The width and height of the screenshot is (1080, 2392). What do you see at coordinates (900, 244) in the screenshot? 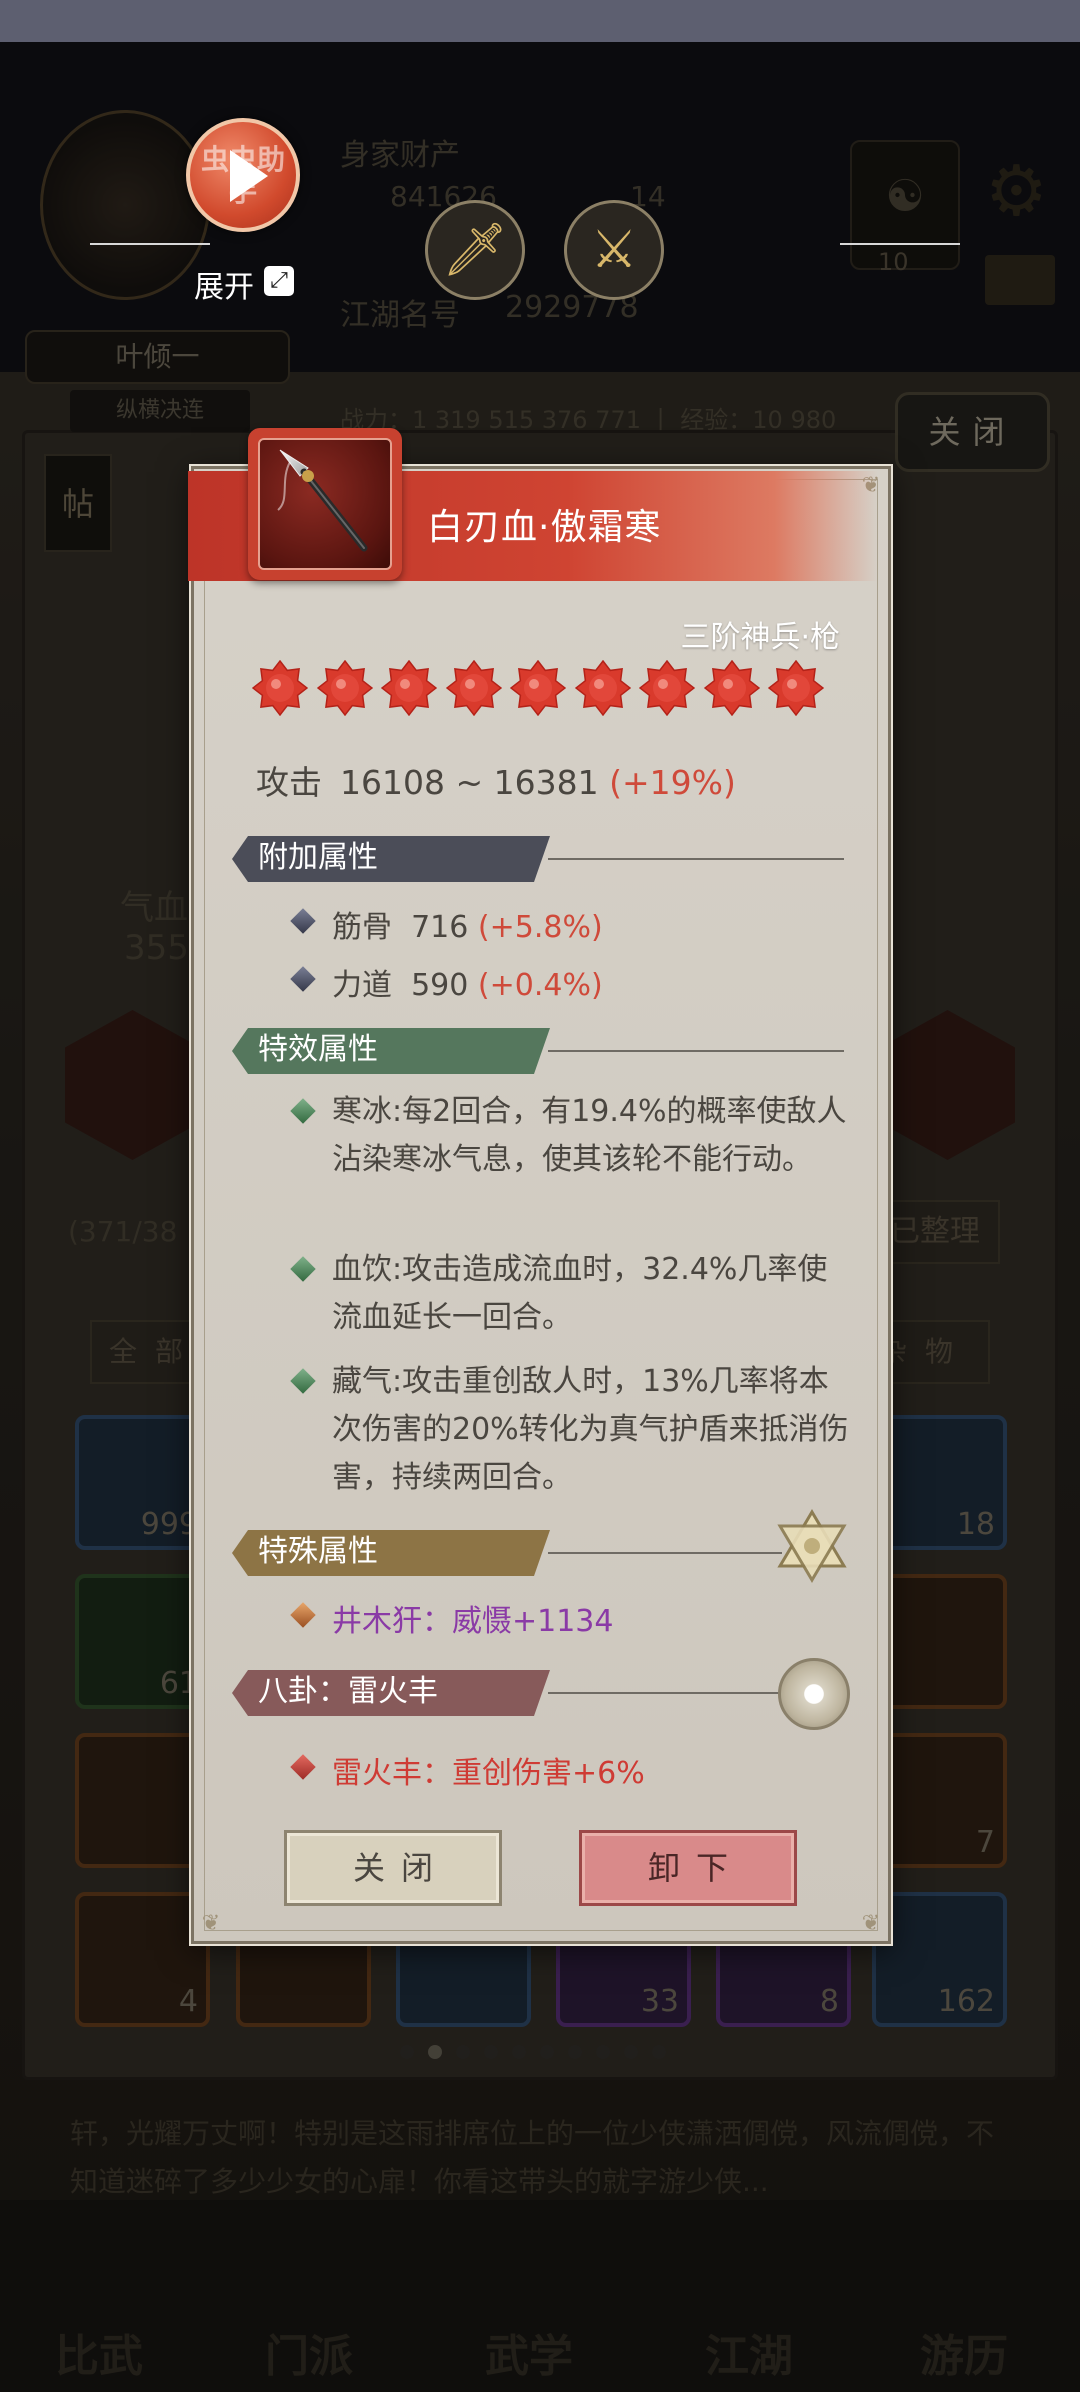
I see `divider-right` at bounding box center [900, 244].